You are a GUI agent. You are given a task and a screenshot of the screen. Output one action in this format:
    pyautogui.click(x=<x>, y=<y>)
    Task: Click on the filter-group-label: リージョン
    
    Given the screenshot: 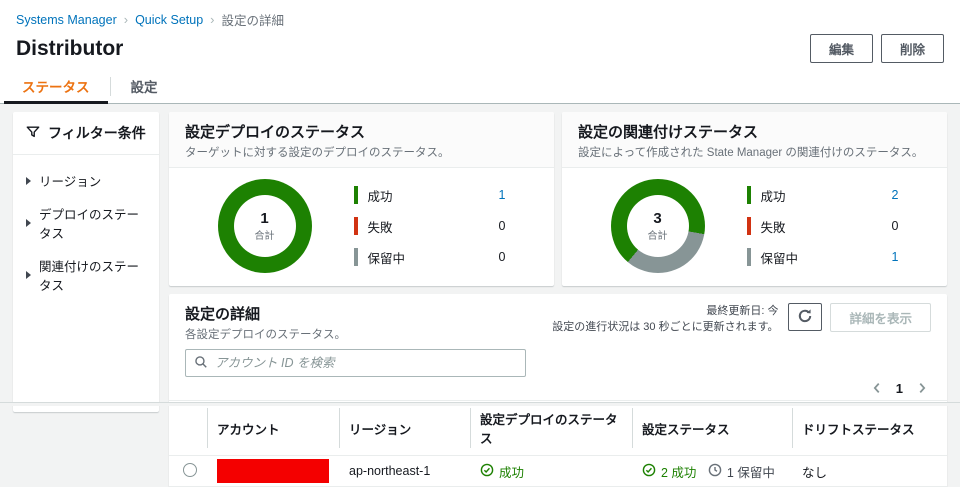 What is the action you would take?
    pyautogui.click(x=70, y=182)
    